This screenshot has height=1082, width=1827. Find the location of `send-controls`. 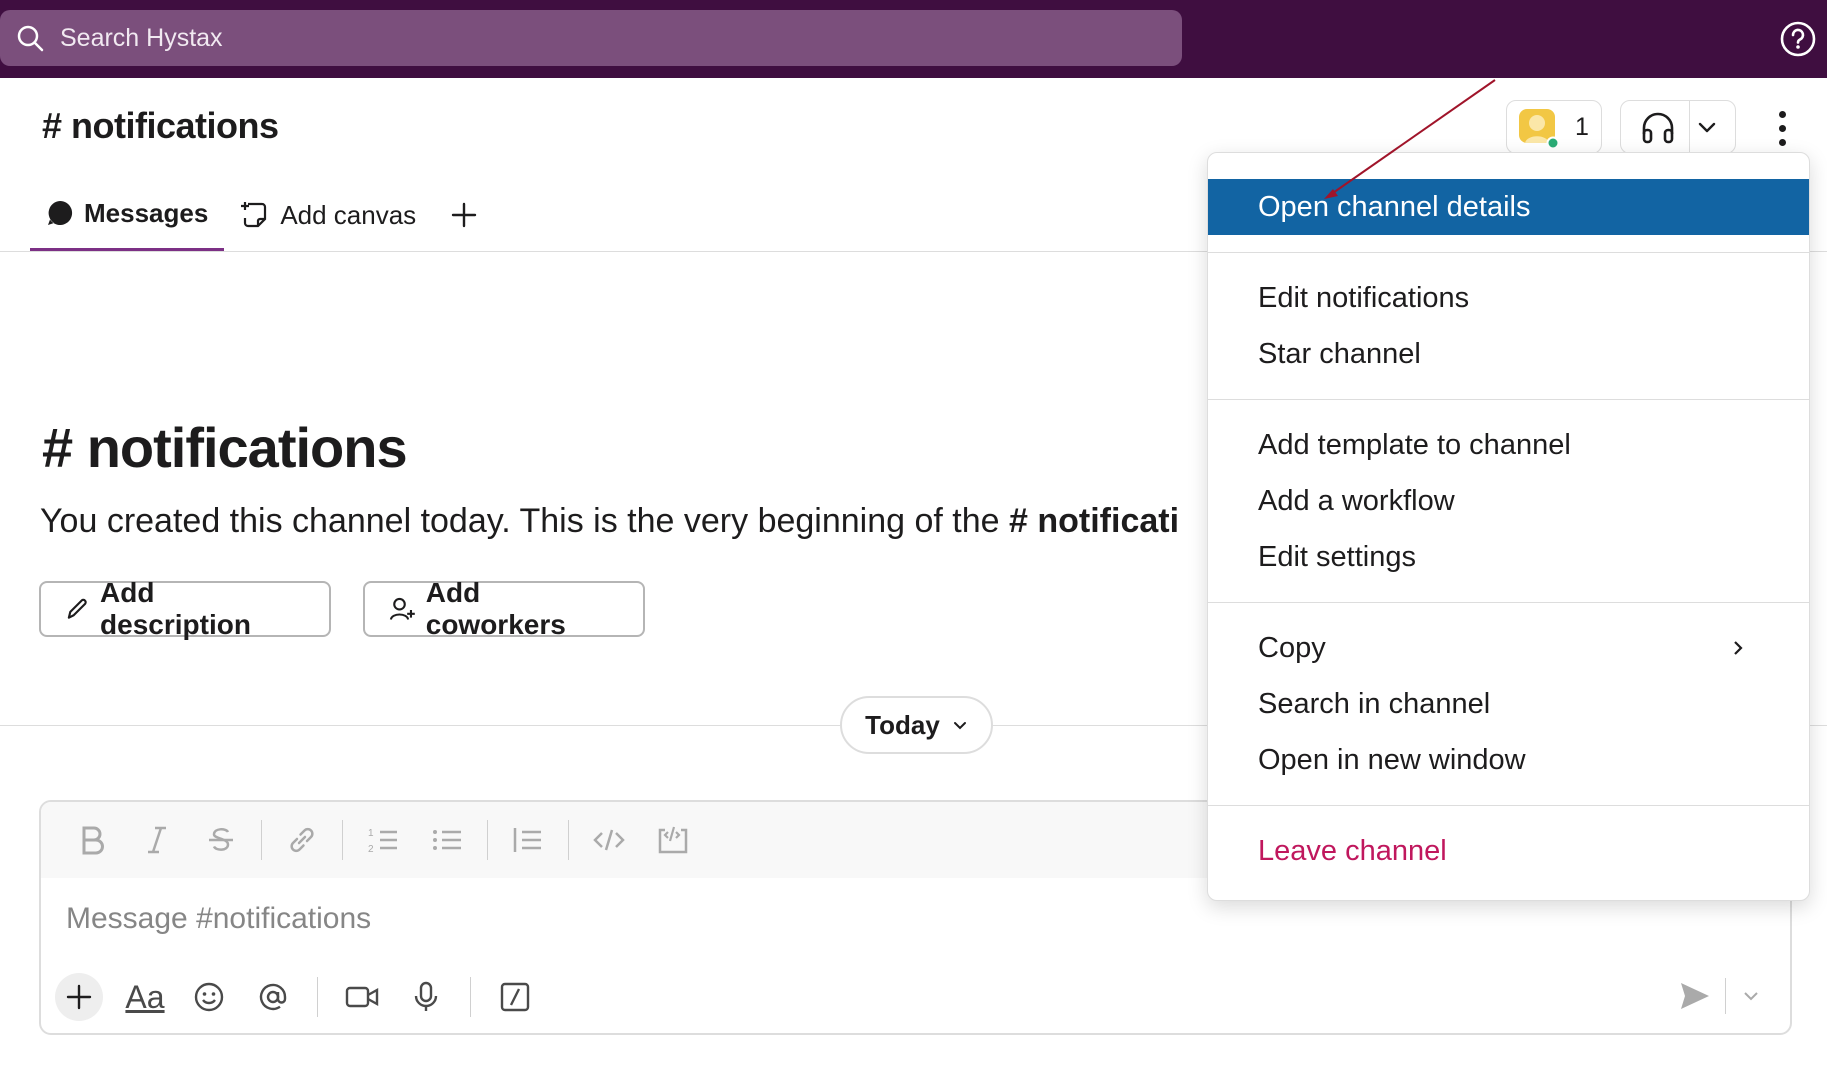

send-controls is located at coordinates (1719, 996).